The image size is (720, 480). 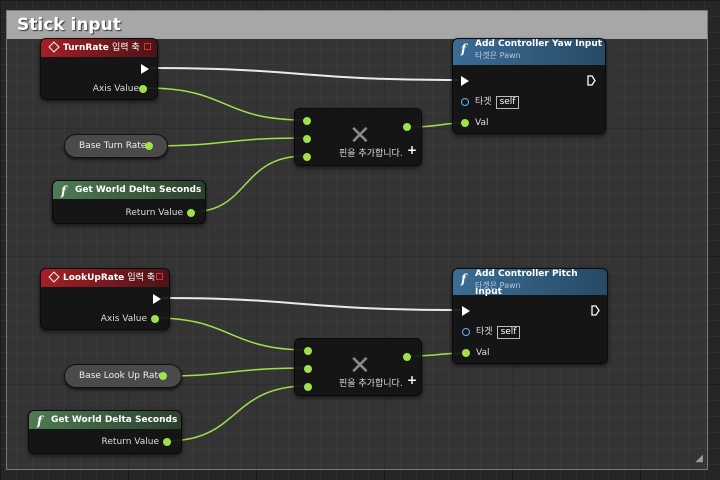 I want to click on event-header: TurnRate 입력 축, so click(x=99, y=48).